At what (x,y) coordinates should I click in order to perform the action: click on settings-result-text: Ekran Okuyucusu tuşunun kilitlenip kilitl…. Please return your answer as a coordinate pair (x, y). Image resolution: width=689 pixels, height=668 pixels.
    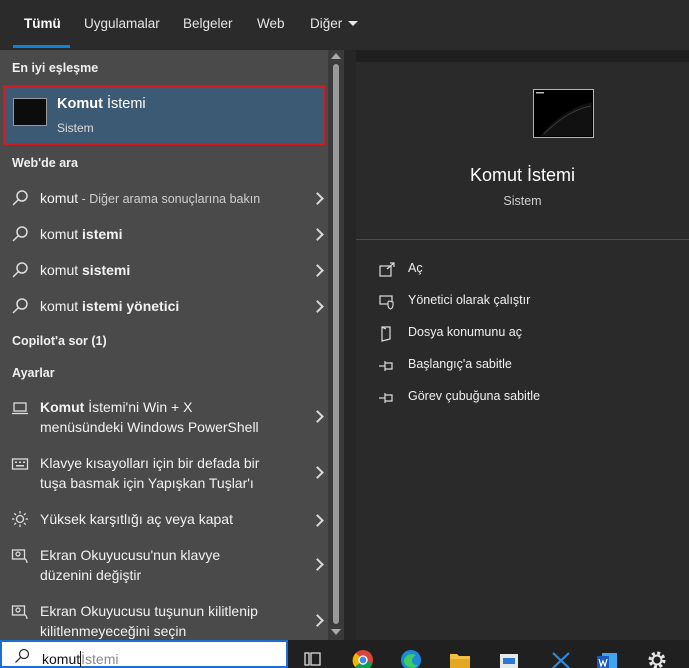
    Looking at the image, I should click on (149, 621).